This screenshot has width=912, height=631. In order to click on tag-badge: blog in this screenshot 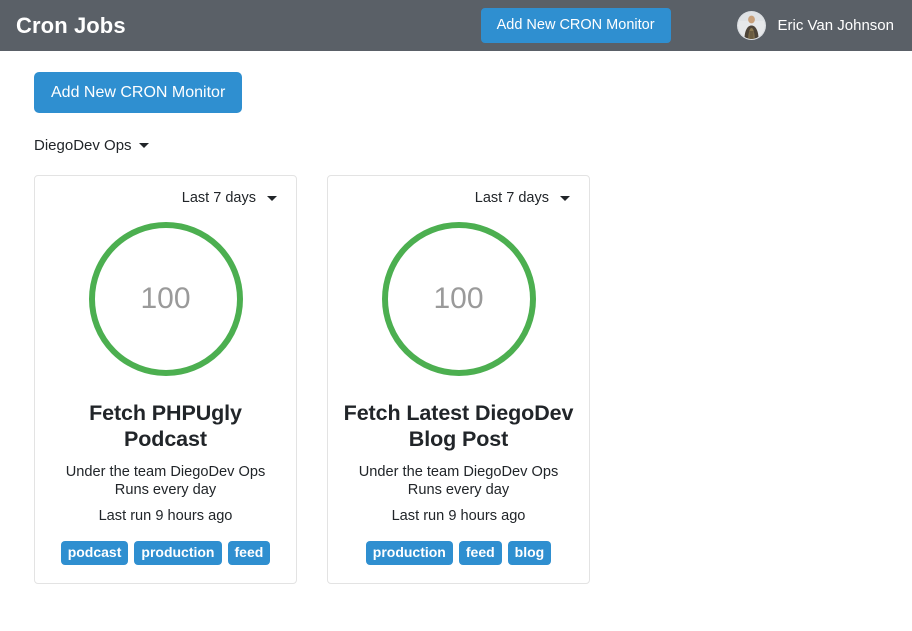, I will do `click(529, 553)`.